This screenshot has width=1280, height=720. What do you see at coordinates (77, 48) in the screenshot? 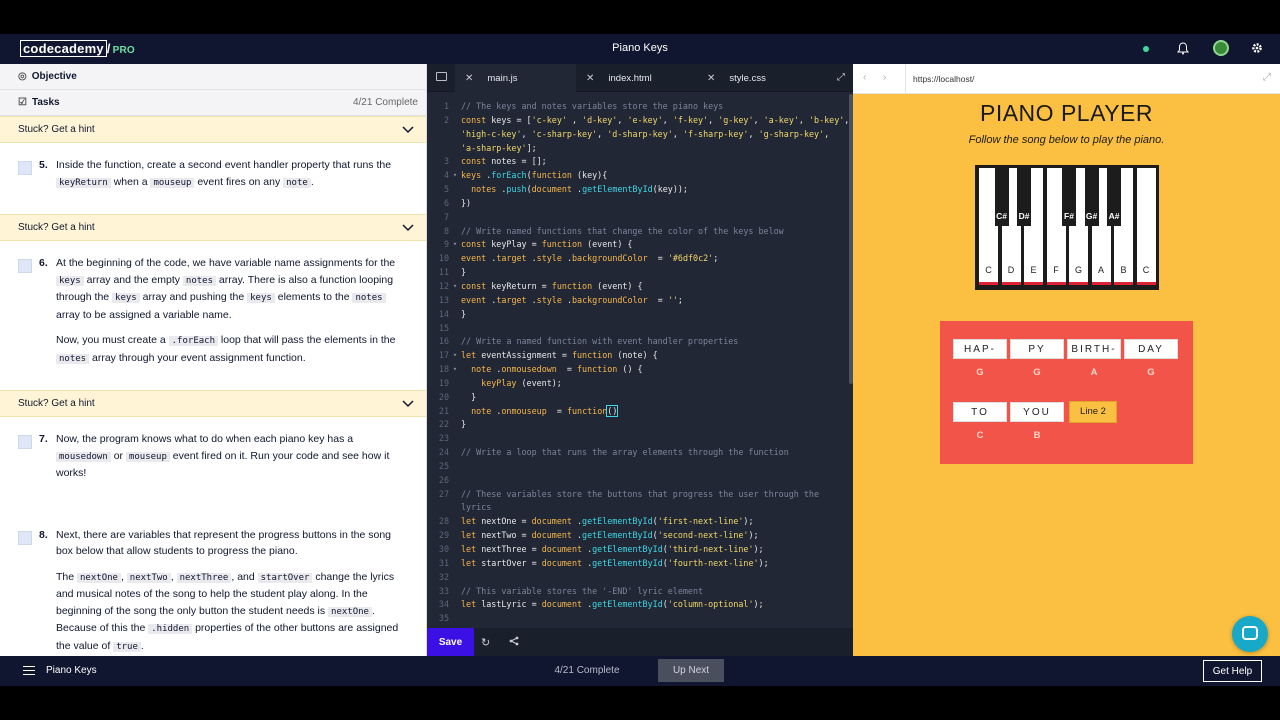
I see `codecademy-logo: codecademy / PRO` at bounding box center [77, 48].